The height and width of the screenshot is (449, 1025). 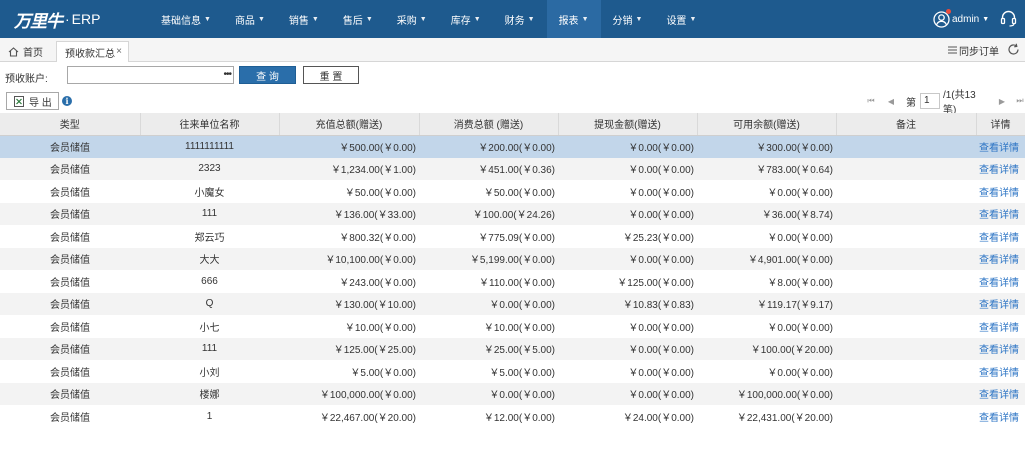 I want to click on more-icon: •••, so click(x=227, y=75).